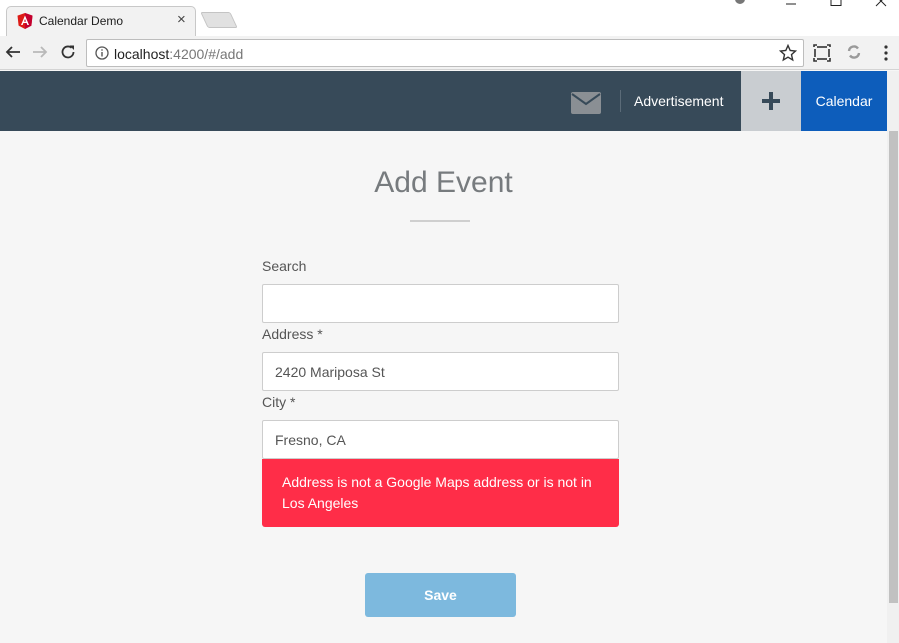 The height and width of the screenshot is (643, 899). Describe the element at coordinates (443, 101) in the screenshot. I see `app-navbar: Advertisement Calendar` at that location.